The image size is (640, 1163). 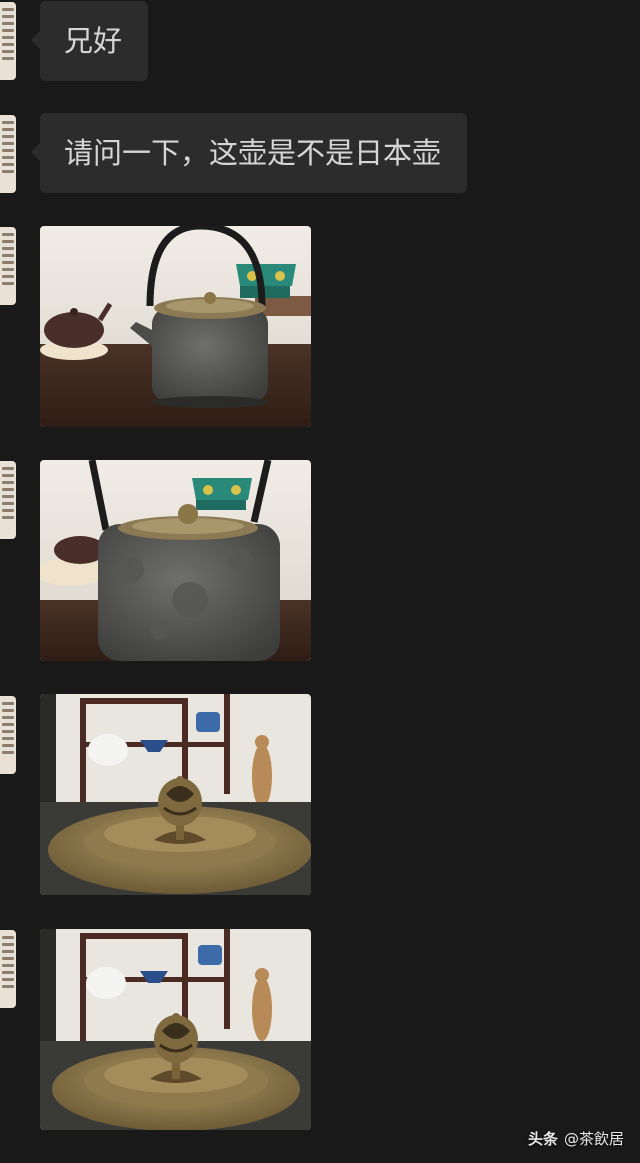 I want to click on watermark-account: @茶飲居, so click(x=593, y=1139).